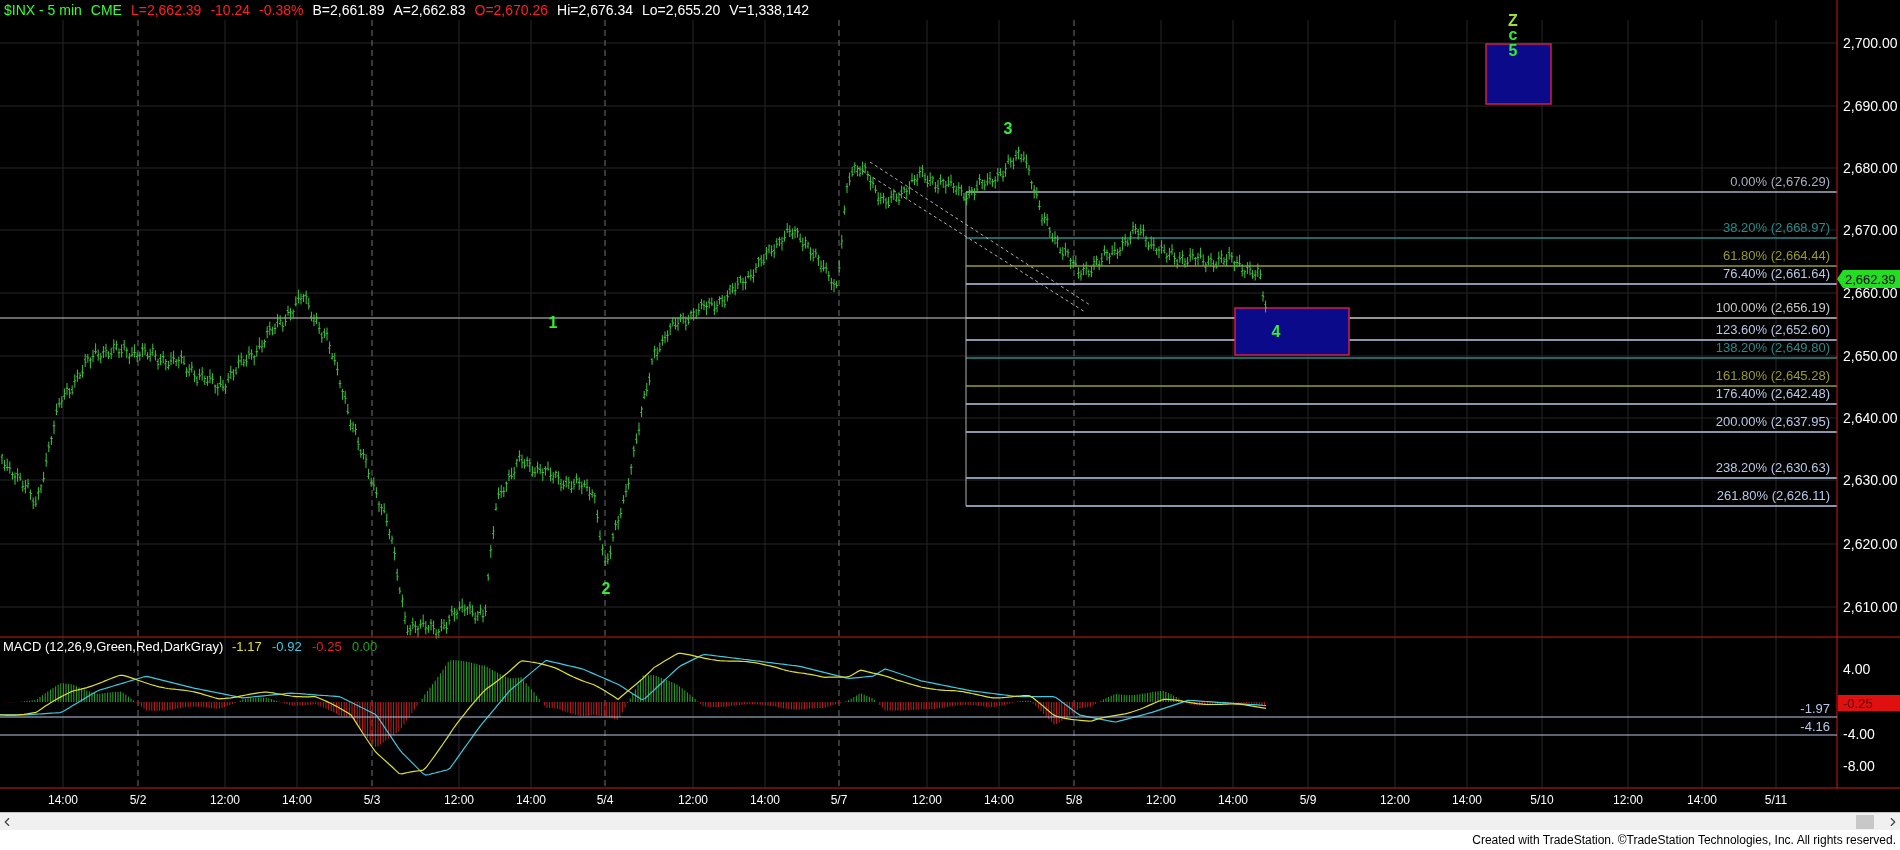 The height and width of the screenshot is (850, 1900). Describe the element at coordinates (1513, 20) in the screenshot. I see `wave-label: Z` at that location.